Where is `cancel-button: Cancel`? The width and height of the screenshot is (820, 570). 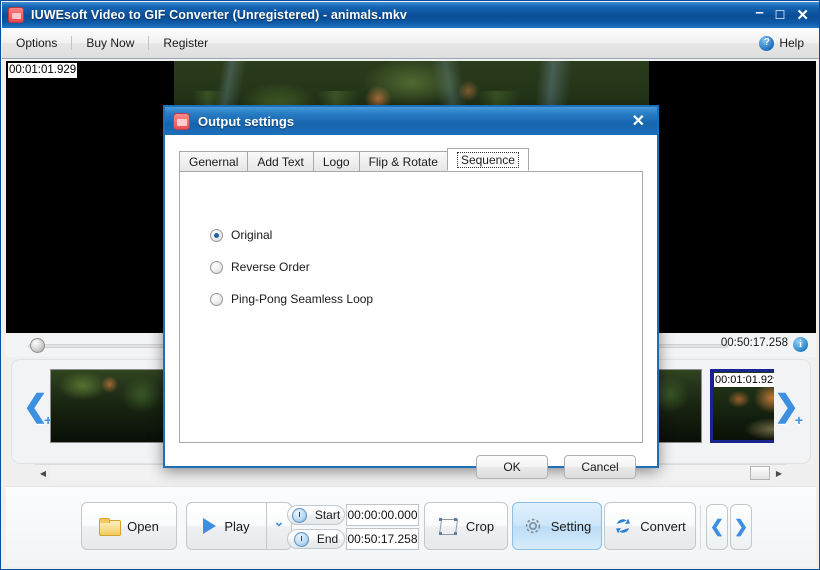 cancel-button: Cancel is located at coordinates (600, 467).